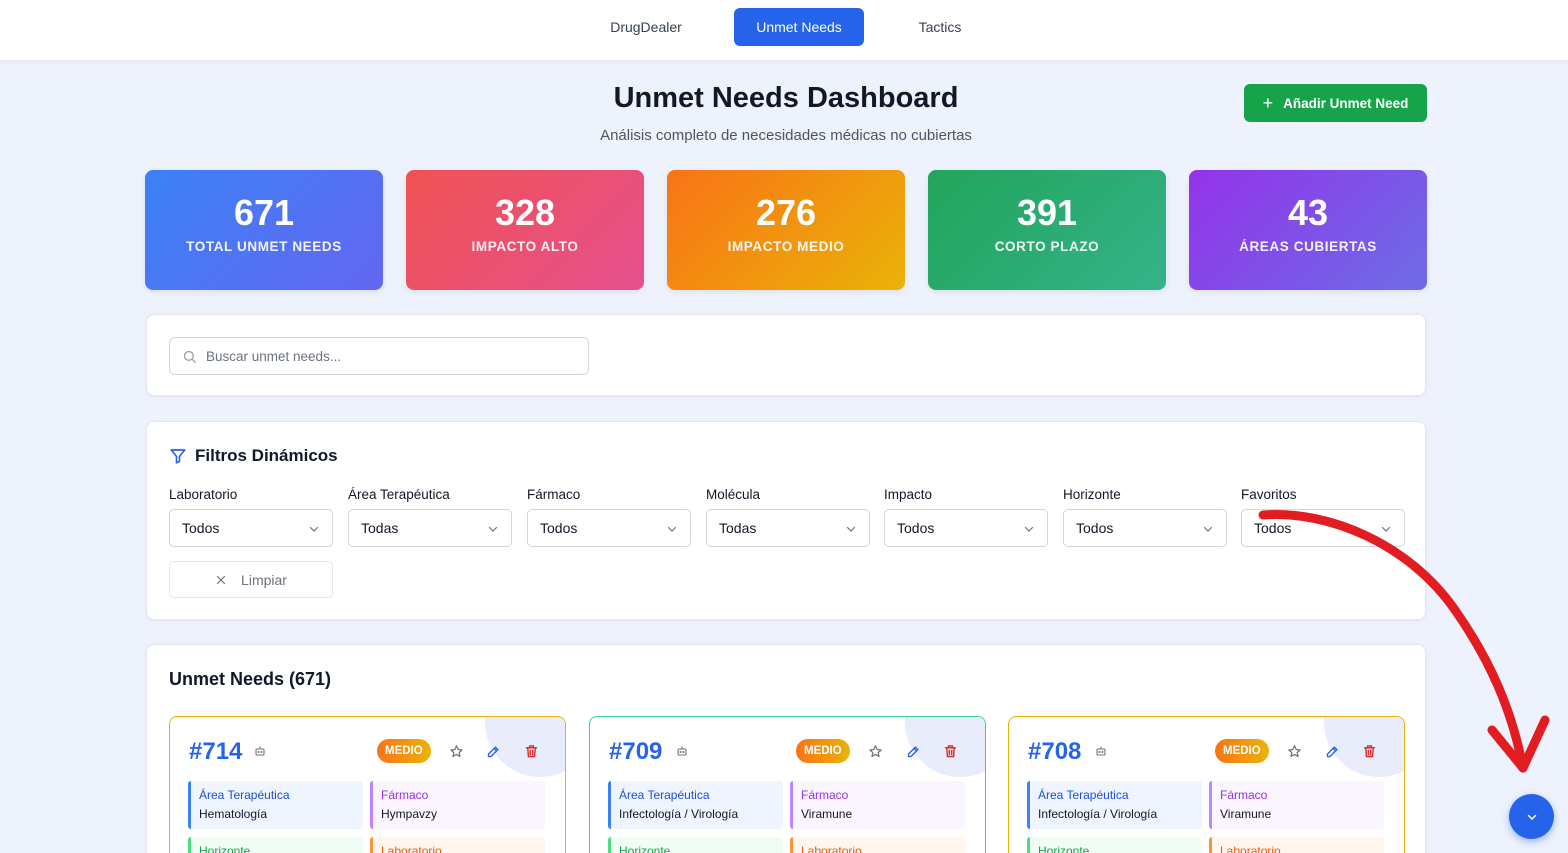 The image size is (1568, 853). What do you see at coordinates (799, 27) in the screenshot?
I see `nav-unmet-needs: Unmet Needs` at bounding box center [799, 27].